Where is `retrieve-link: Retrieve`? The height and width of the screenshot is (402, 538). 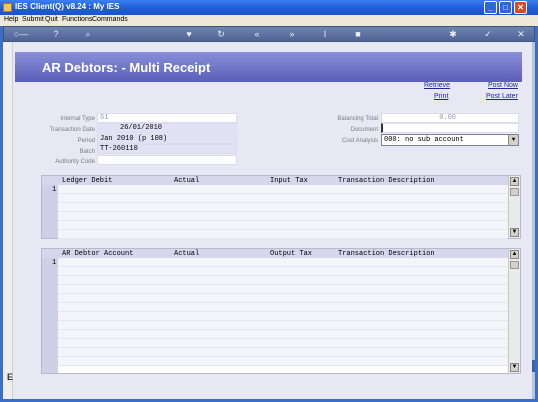
retrieve-link: Retrieve is located at coordinates (437, 85).